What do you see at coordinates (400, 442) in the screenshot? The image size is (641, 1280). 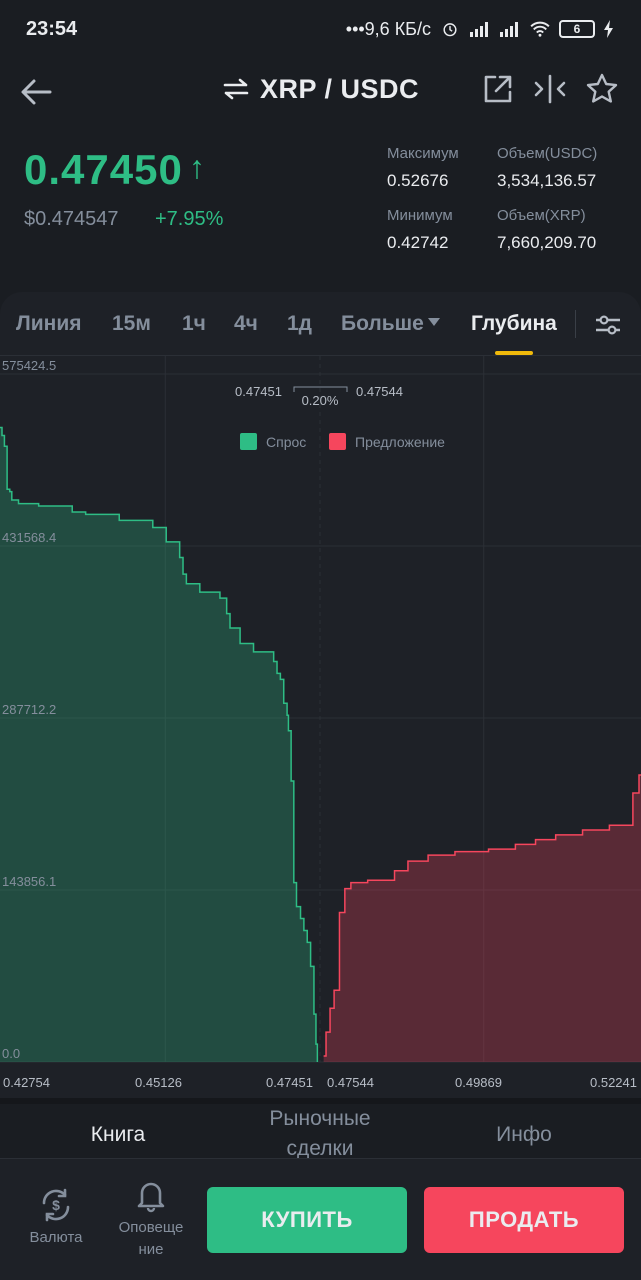 I see `legend-ask-label: Предложение` at bounding box center [400, 442].